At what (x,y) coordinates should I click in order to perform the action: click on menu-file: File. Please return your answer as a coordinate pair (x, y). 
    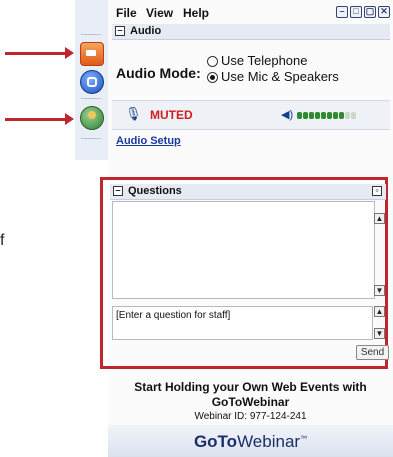
    Looking at the image, I should click on (126, 13).